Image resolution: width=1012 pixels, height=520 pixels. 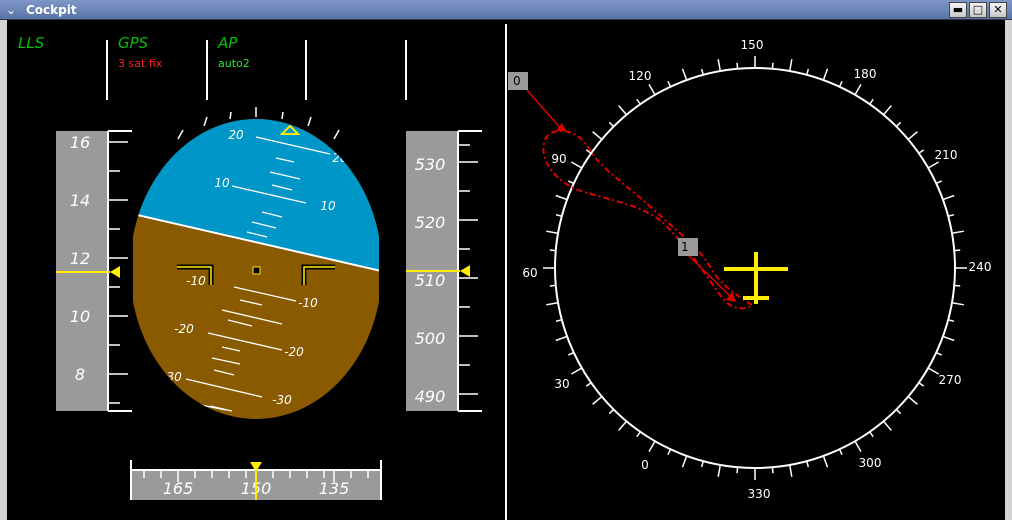 What do you see at coordinates (529, 273) in the screenshot?
I see `compass-label: 60` at bounding box center [529, 273].